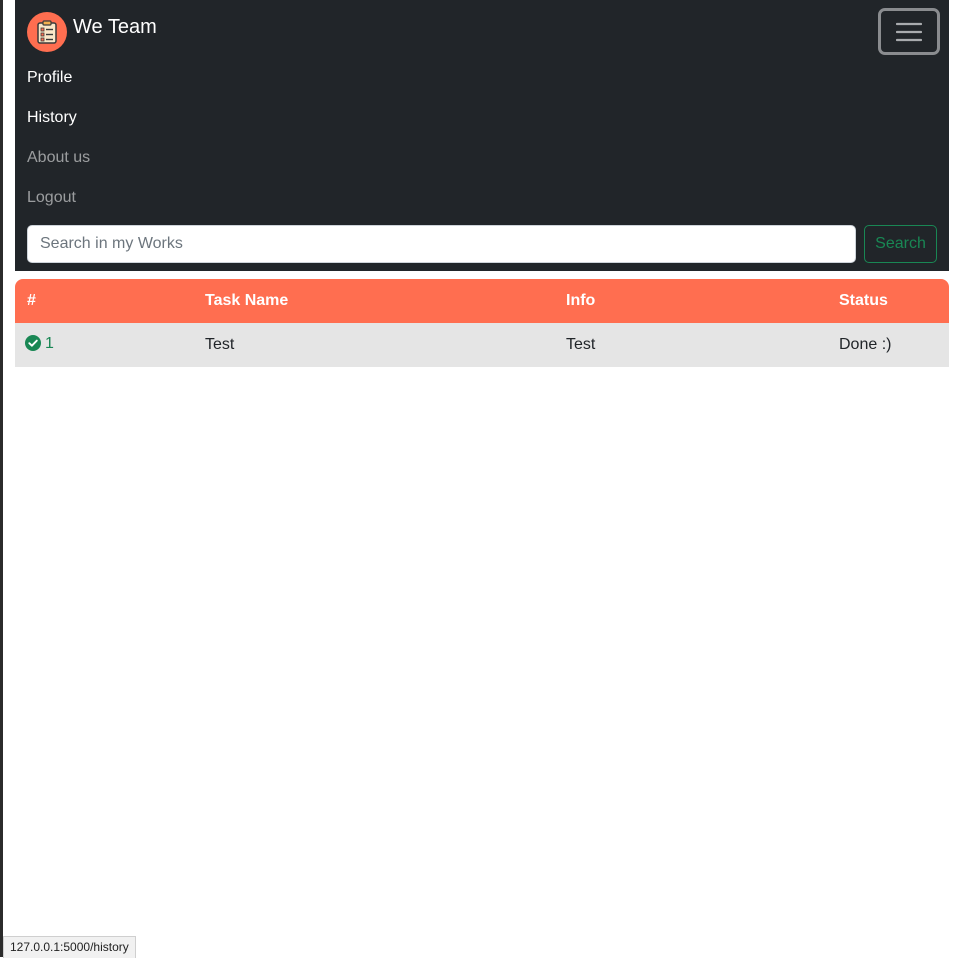  Describe the element at coordinates (104, 345) in the screenshot. I see `task-number-cell: 1` at that location.